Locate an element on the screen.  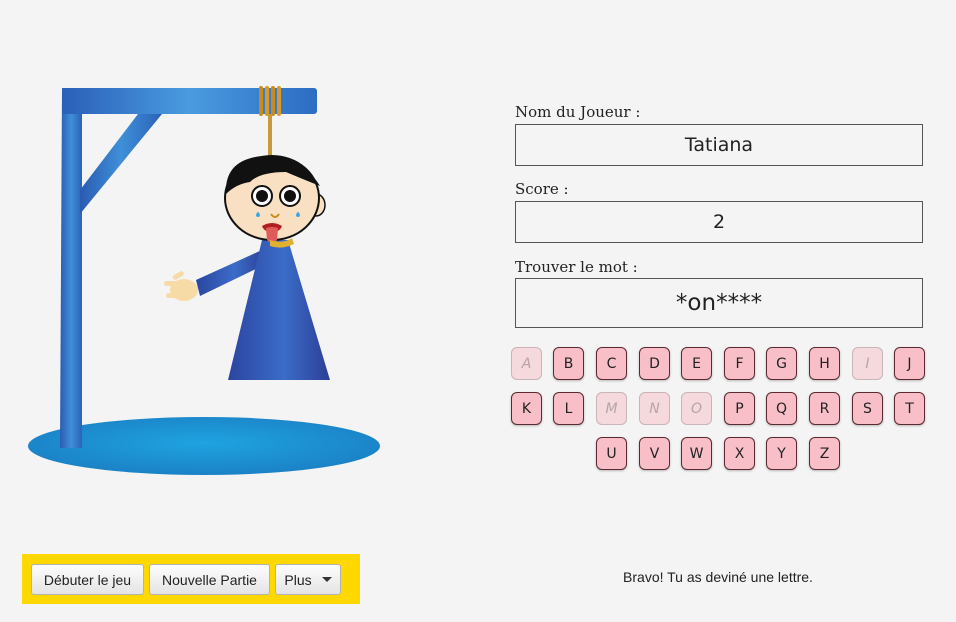
letter-key-g: G is located at coordinates (781, 363).